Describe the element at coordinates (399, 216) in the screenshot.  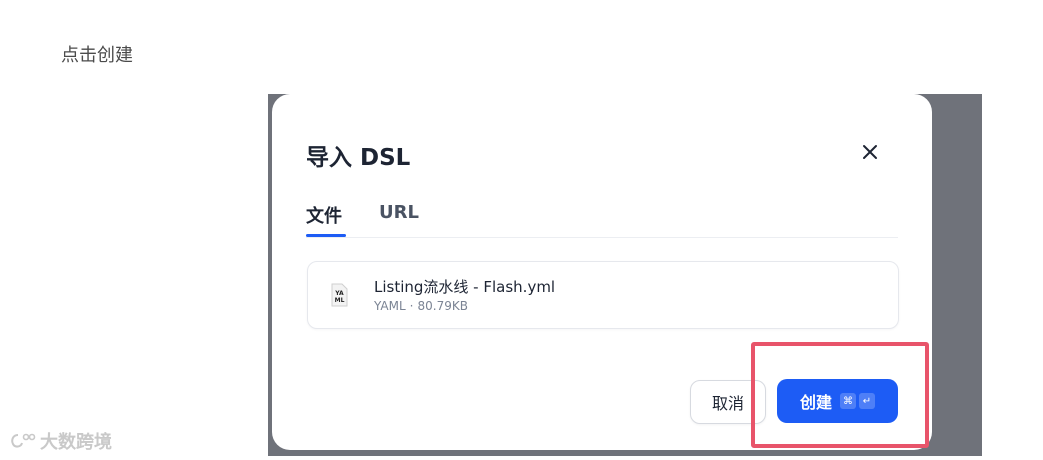
I see `tab-url: URL` at that location.